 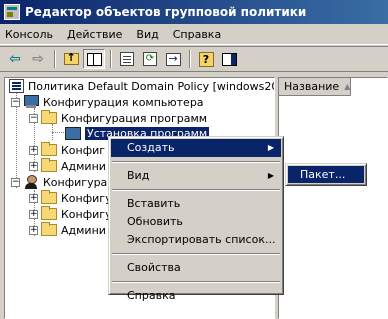 I want to click on folder-open-icon, so click(x=49, y=117).